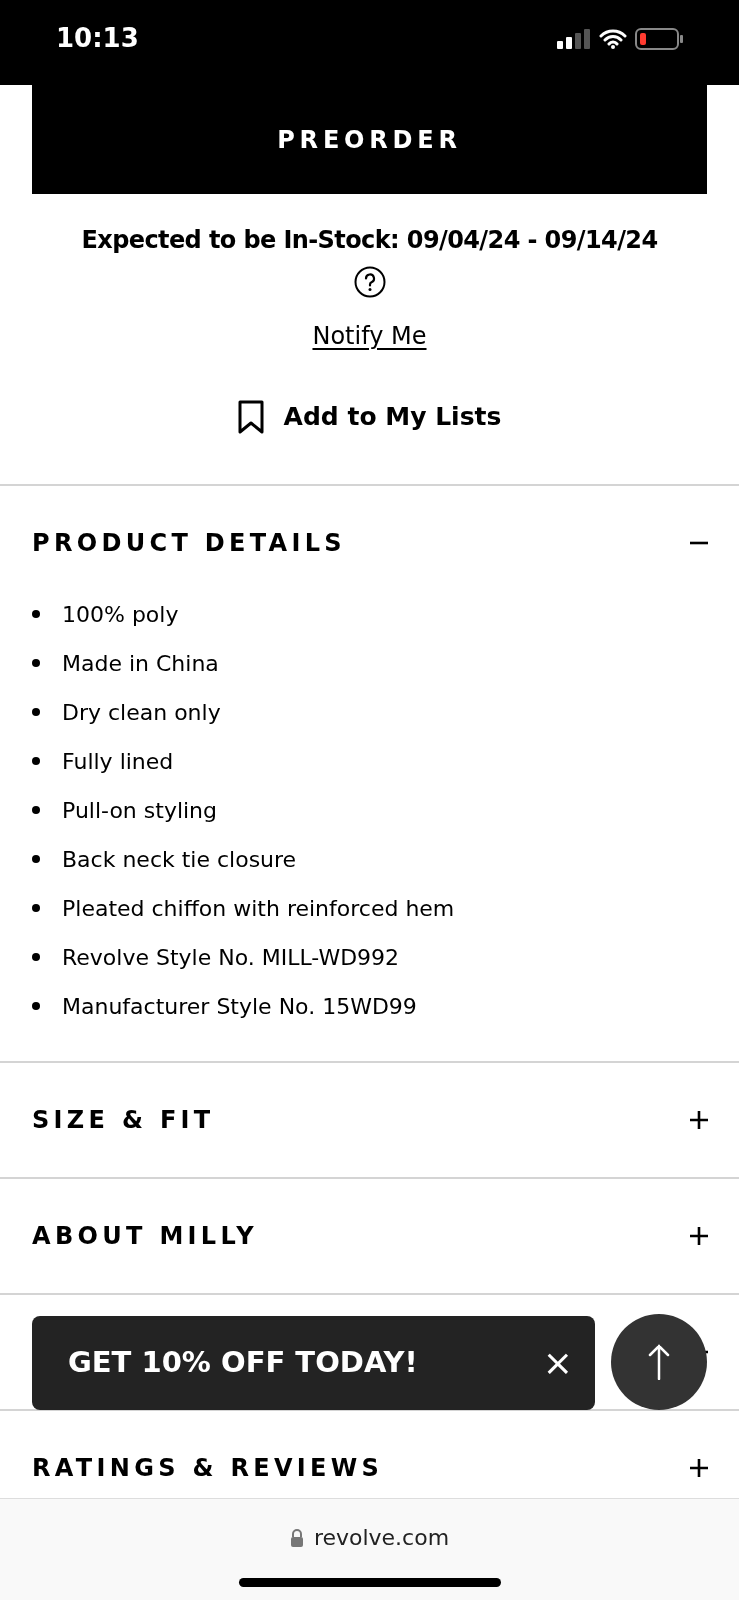 This screenshot has width=739, height=1600. Describe the element at coordinates (239, 1006) in the screenshot. I see `detail-item: Manufacturer Style No. 15WD99` at that location.